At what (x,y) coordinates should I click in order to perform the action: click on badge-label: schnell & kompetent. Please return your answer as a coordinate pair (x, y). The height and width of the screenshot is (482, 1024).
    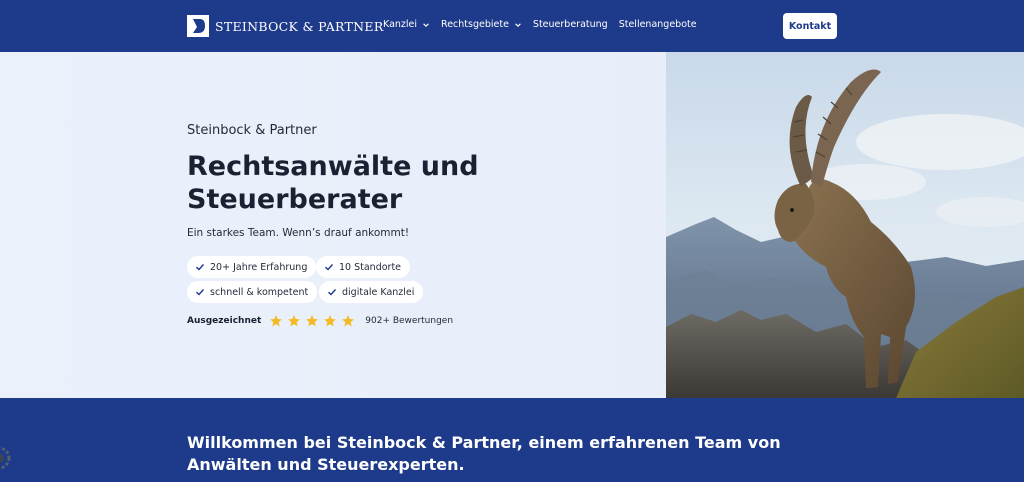
    Looking at the image, I should click on (259, 292).